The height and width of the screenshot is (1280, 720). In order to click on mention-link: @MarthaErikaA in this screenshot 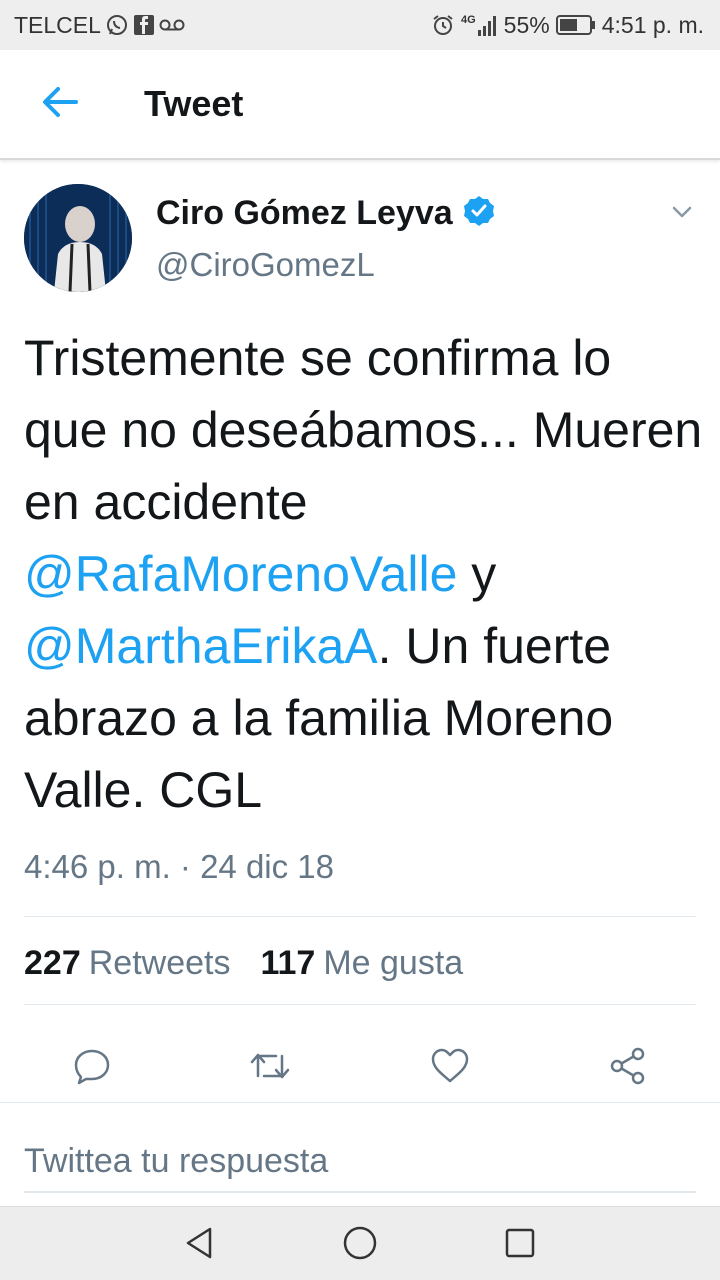, I will do `click(201, 646)`.